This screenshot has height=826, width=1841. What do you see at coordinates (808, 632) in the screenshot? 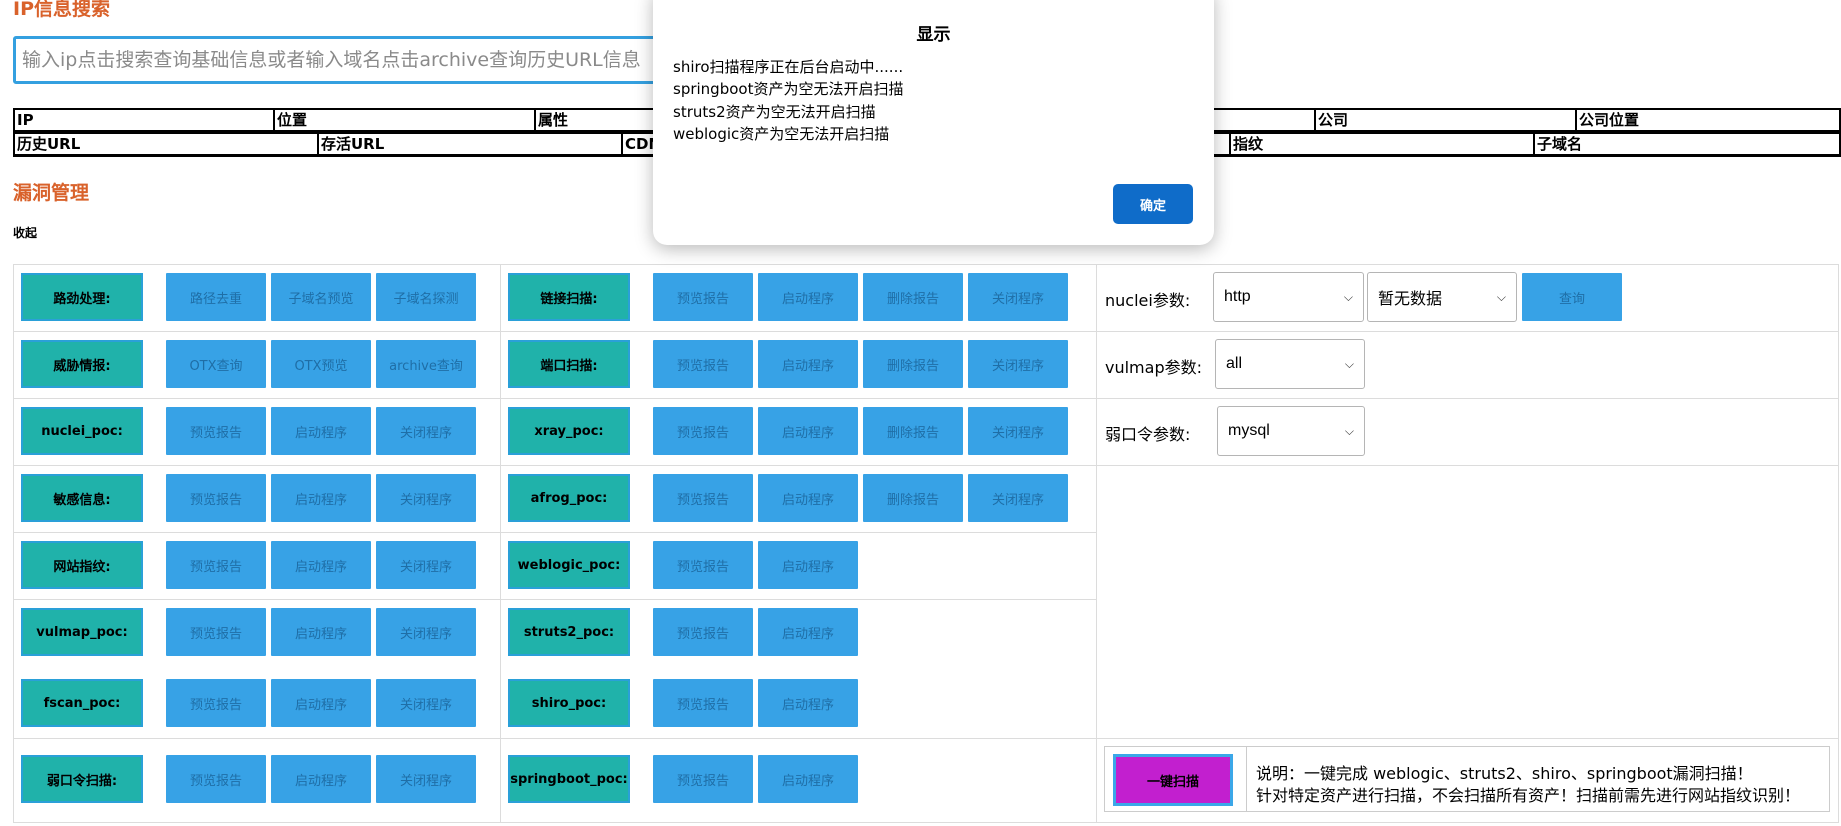
I see `struts2-start-button: 启动程序` at bounding box center [808, 632].